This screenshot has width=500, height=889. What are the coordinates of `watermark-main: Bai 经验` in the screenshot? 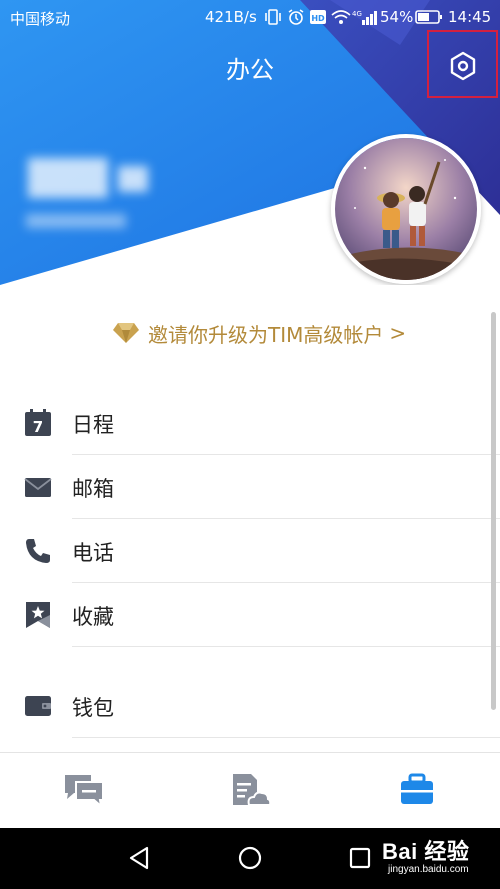 It's located at (426, 851).